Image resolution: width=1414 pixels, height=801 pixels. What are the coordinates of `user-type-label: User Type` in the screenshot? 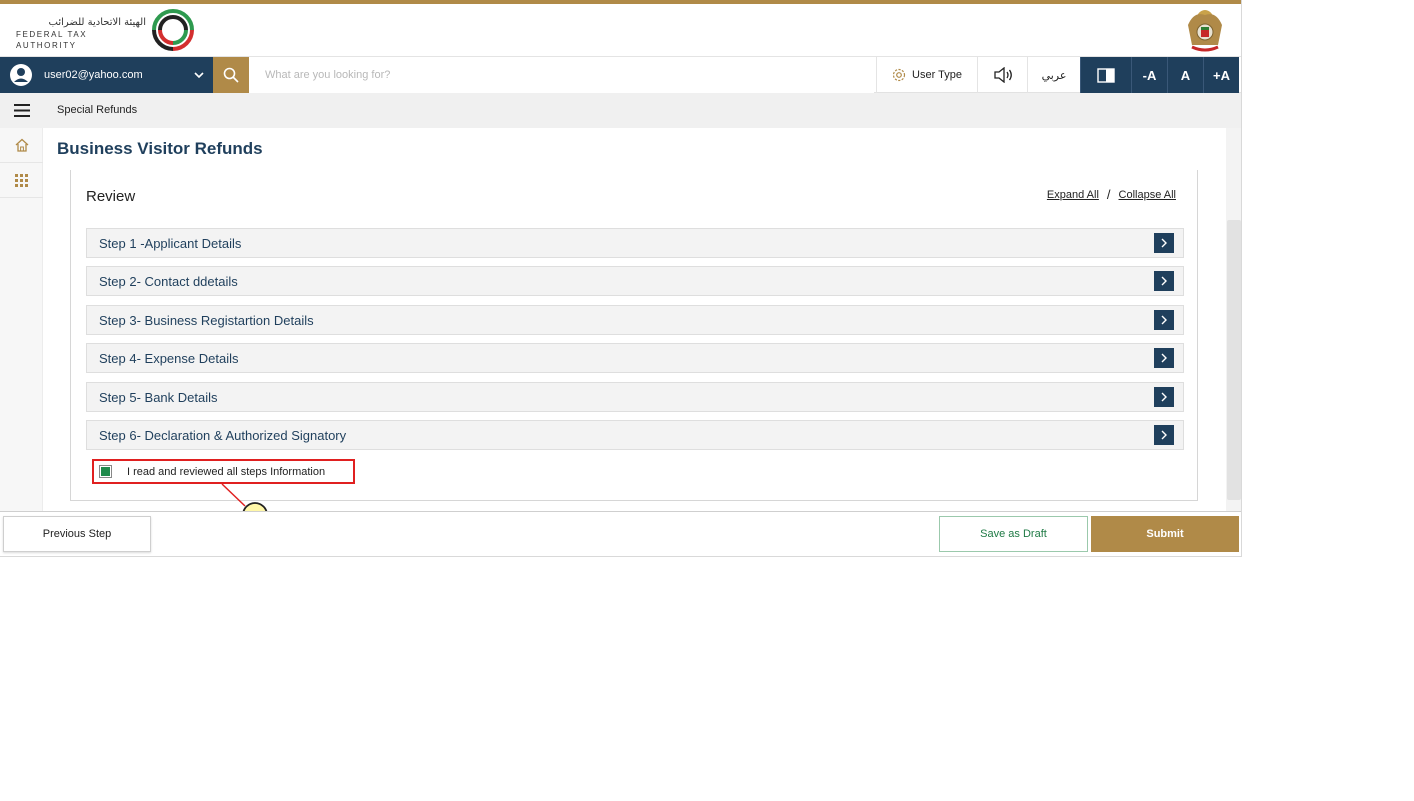 It's located at (937, 75).